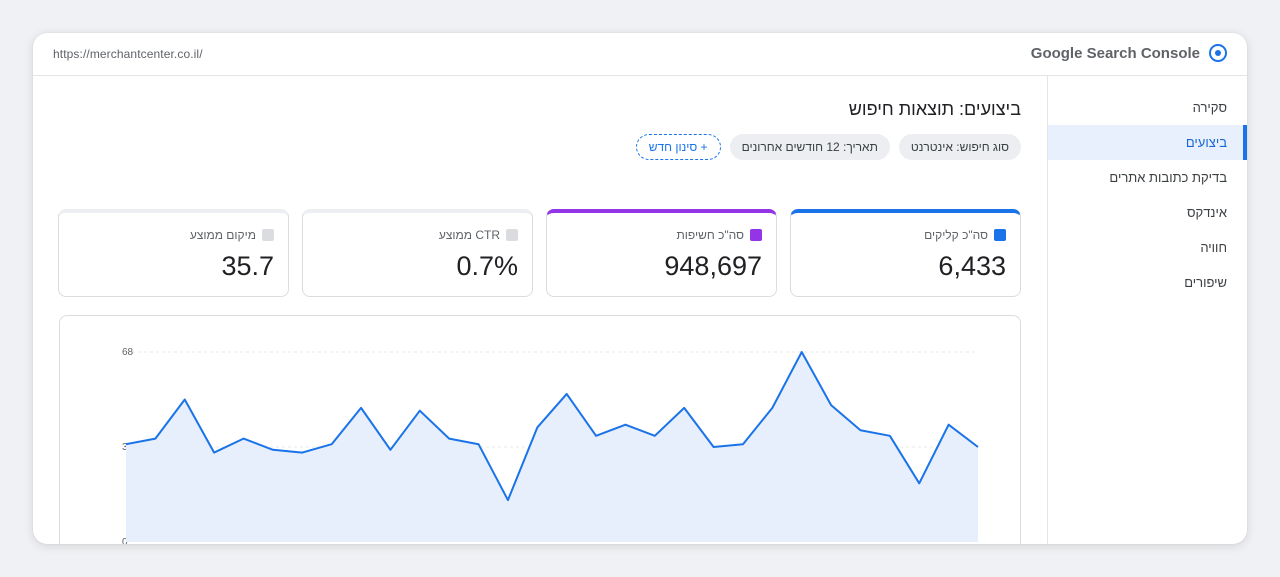 This screenshot has width=1280, height=577. Describe the element at coordinates (661, 253) in the screenshot. I see `total-impressions-card: סה"כ חשיפות 948,697` at that location.